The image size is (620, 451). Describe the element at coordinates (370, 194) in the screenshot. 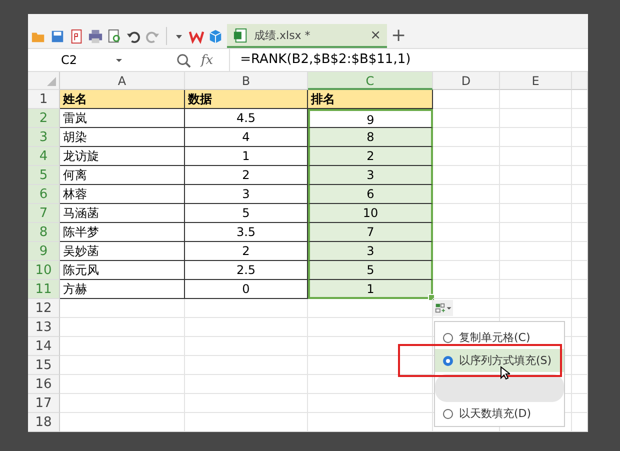

I see `table-cell: 6` at that location.